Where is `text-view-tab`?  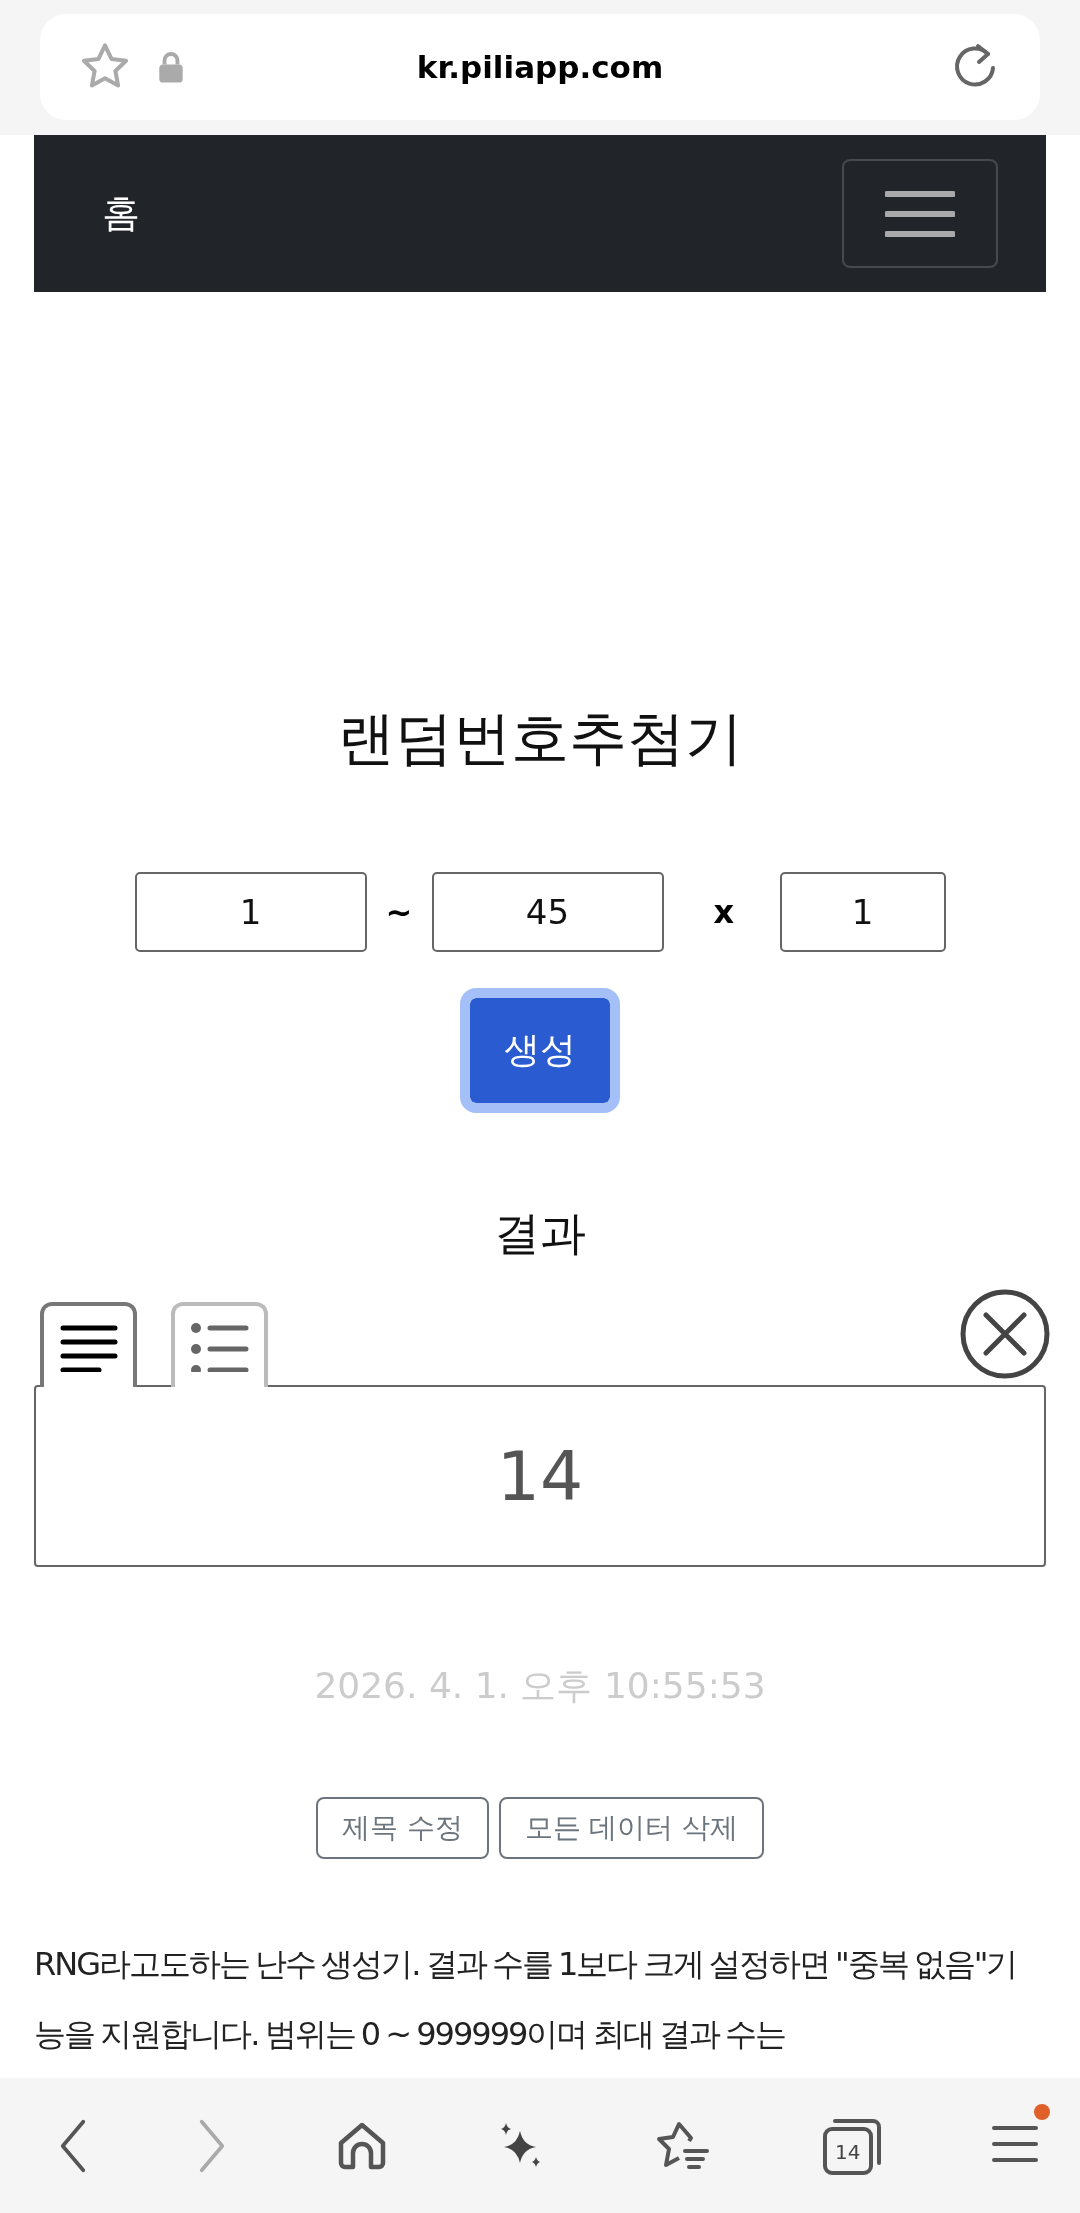
text-view-tab is located at coordinates (88, 1344).